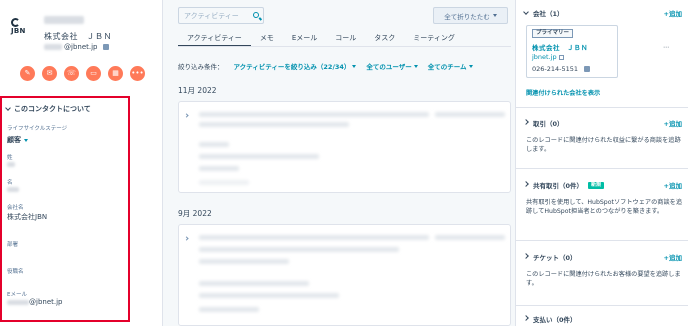 The height and width of the screenshot is (326, 688). I want to click on filter-label: 絞り込み条件：, so click(201, 67).